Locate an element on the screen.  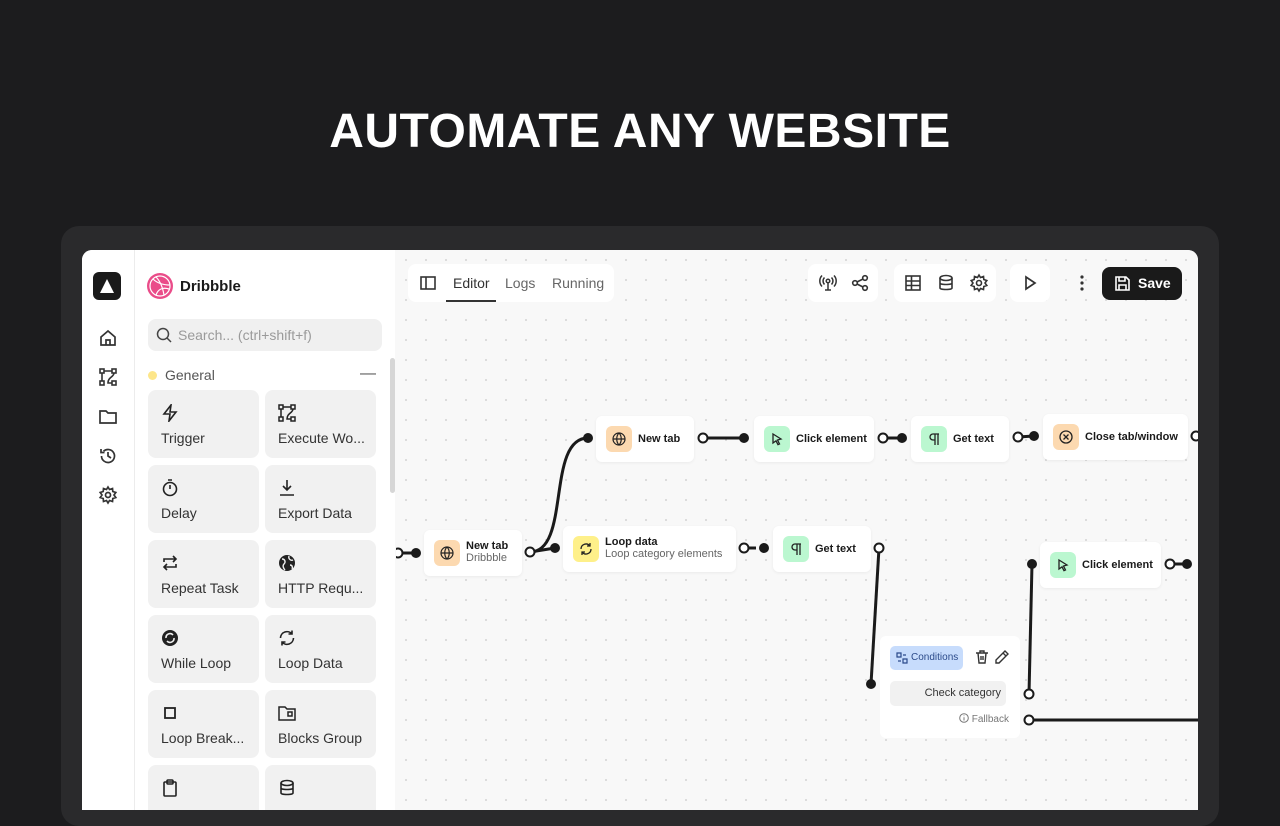
tab-running: Running is located at coordinates (578, 283).